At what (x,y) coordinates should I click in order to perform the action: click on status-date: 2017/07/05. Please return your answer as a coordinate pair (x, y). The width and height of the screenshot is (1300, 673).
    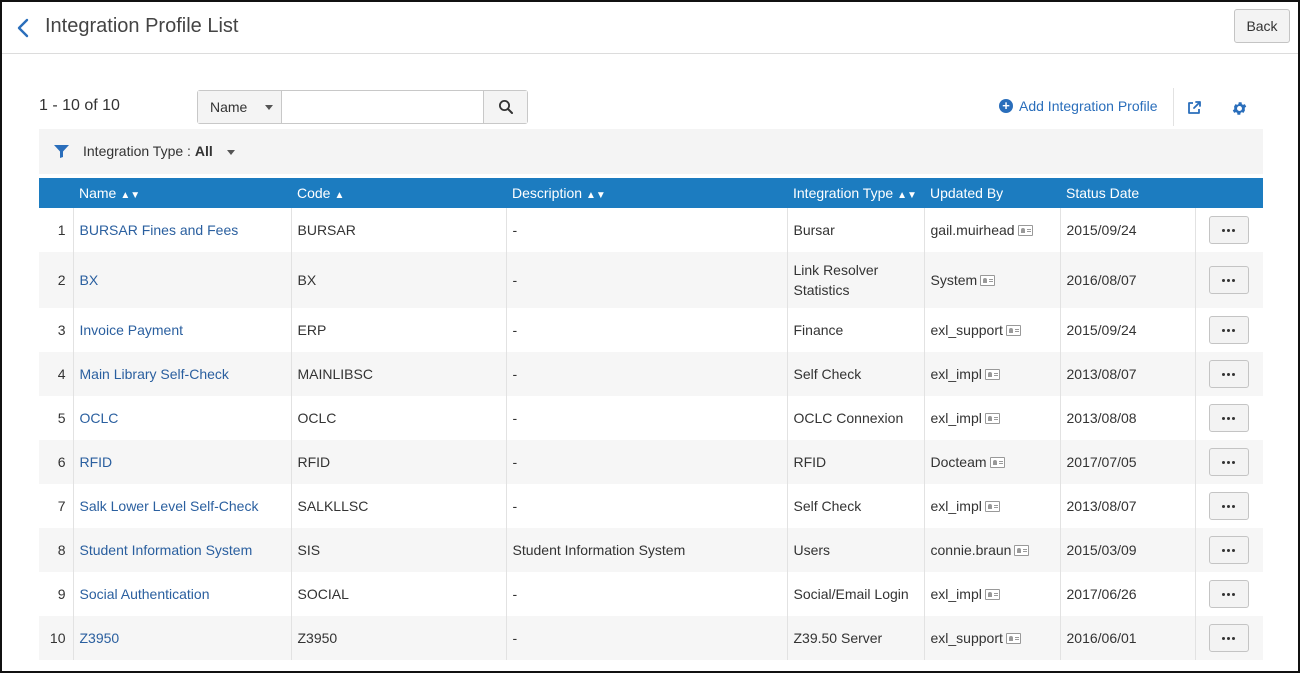
    Looking at the image, I should click on (1128, 462).